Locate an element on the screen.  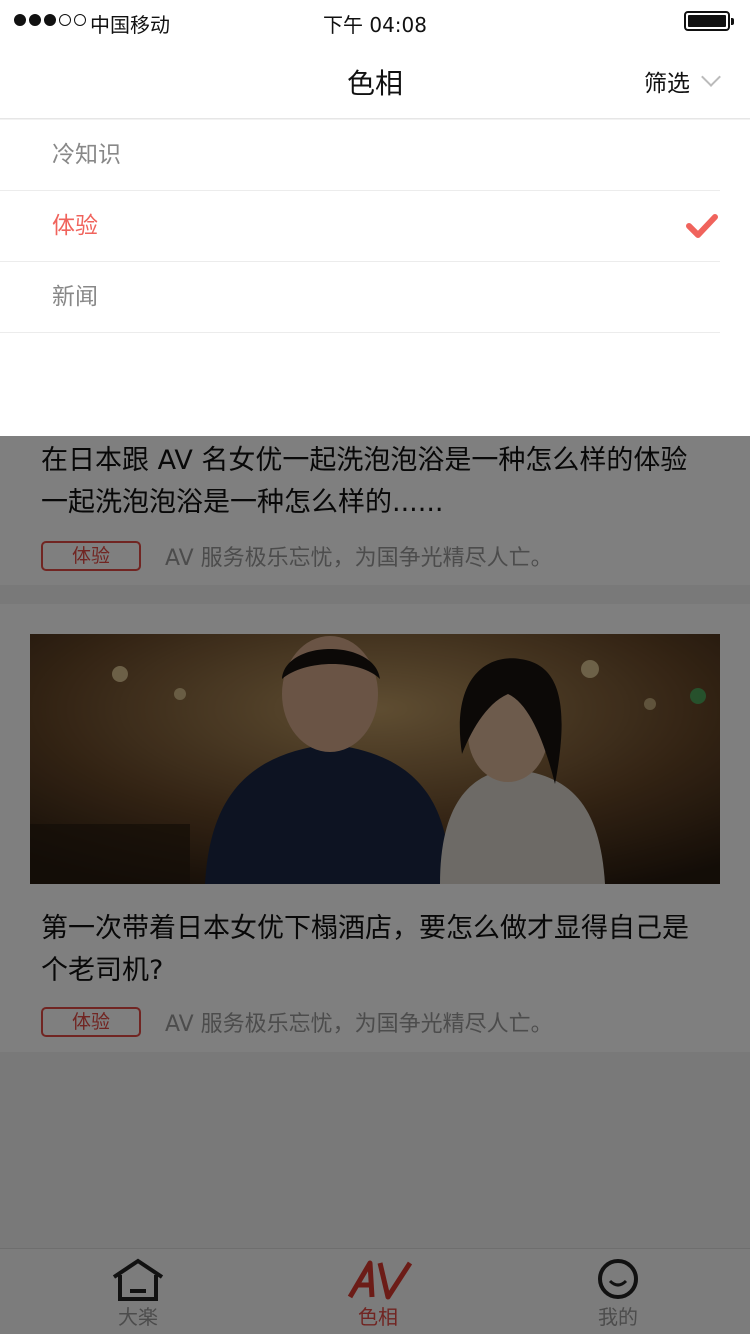
filter-button: 筛选 is located at coordinates (682, 81).